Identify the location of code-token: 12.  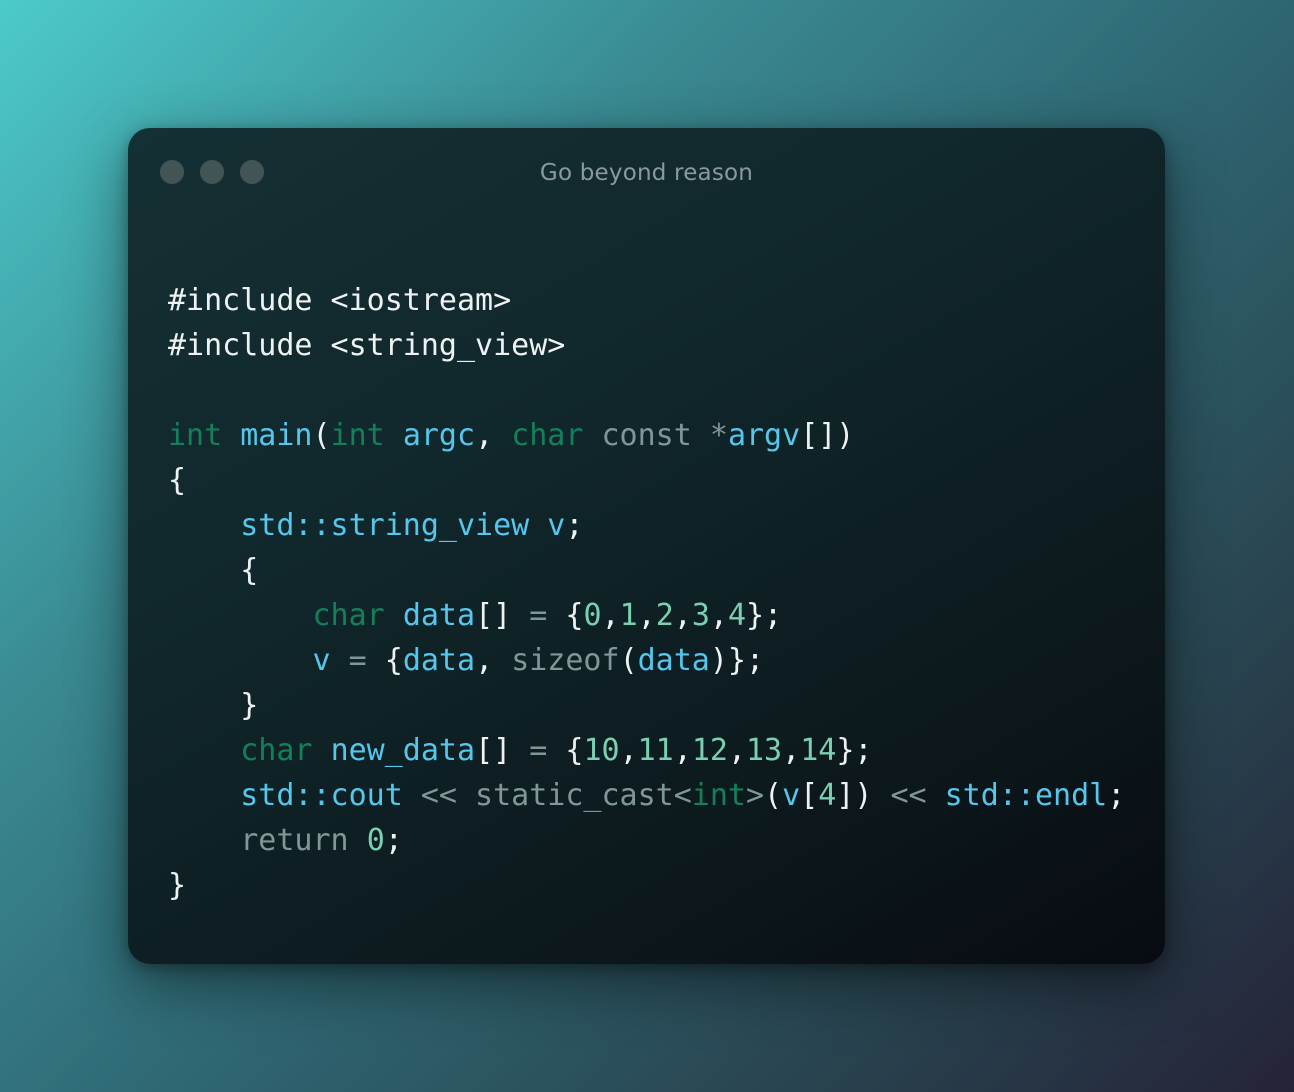
(709, 750).